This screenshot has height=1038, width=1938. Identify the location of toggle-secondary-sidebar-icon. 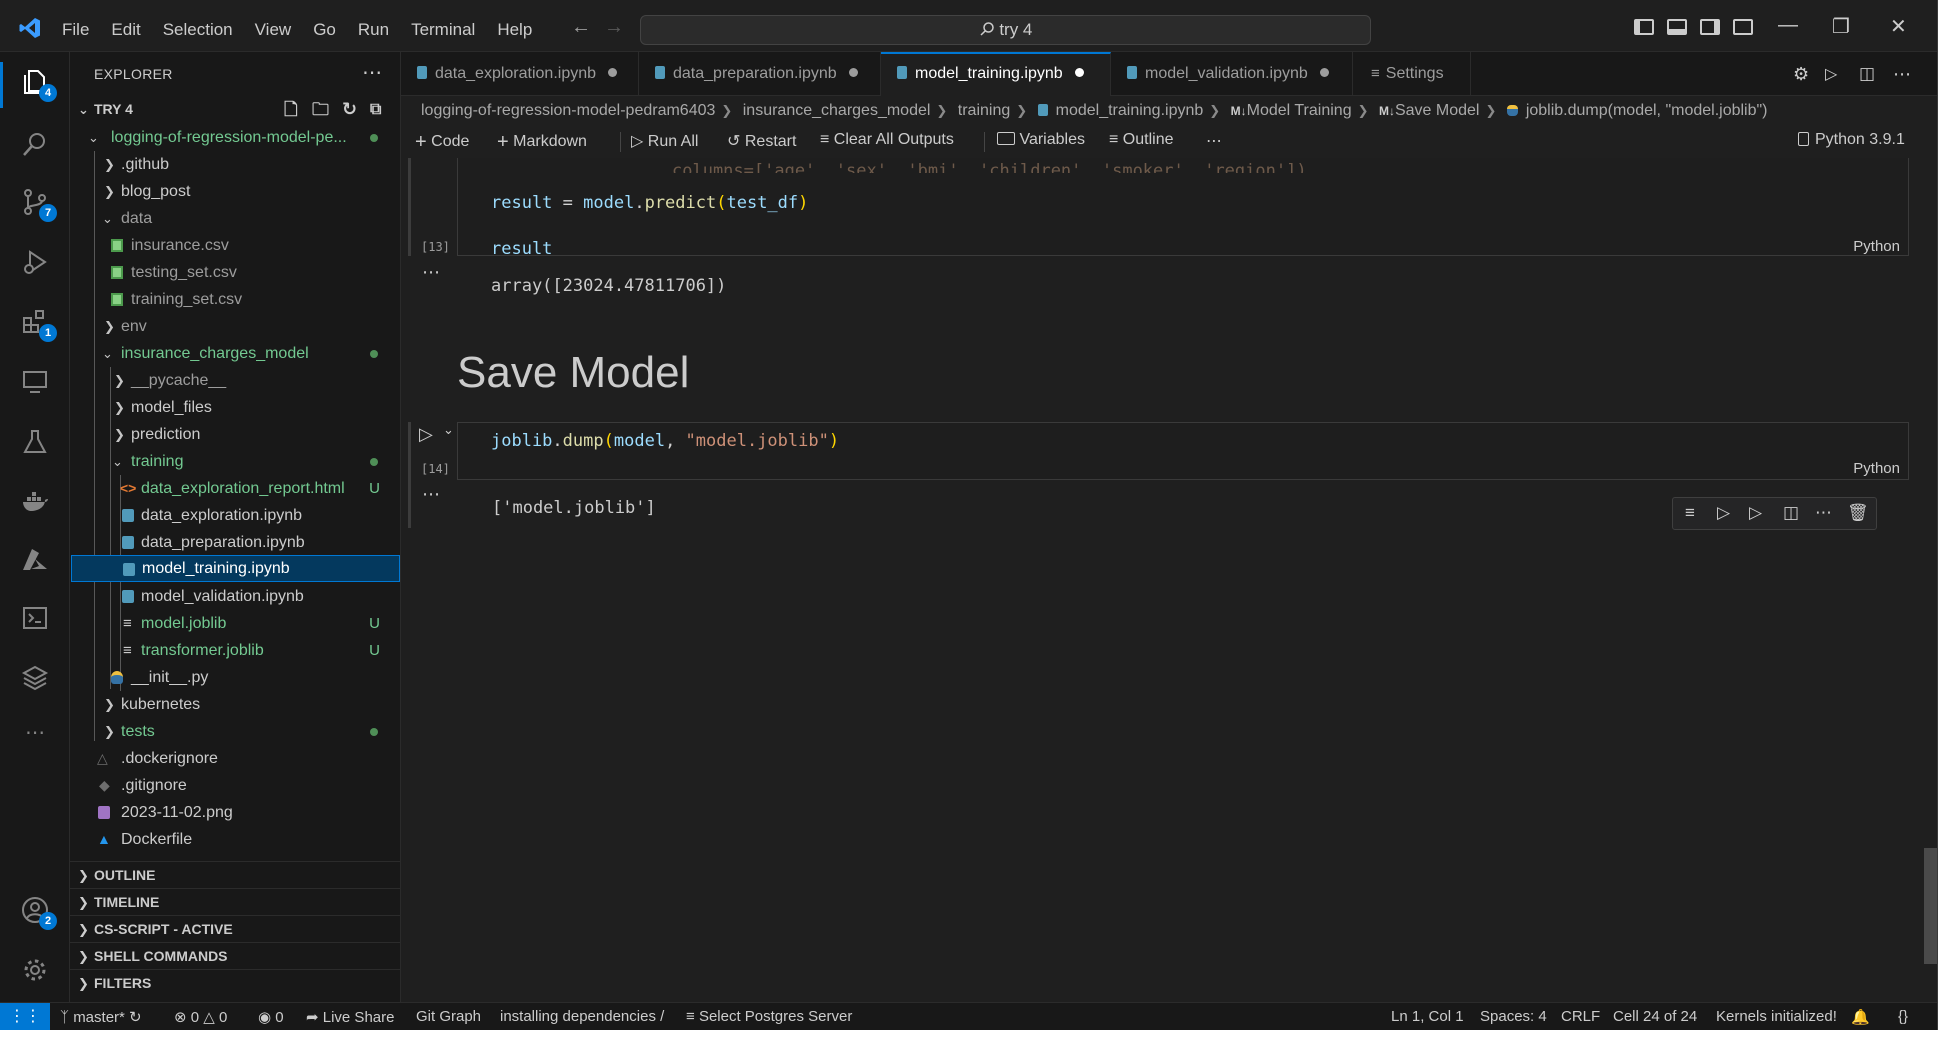
(1710, 27).